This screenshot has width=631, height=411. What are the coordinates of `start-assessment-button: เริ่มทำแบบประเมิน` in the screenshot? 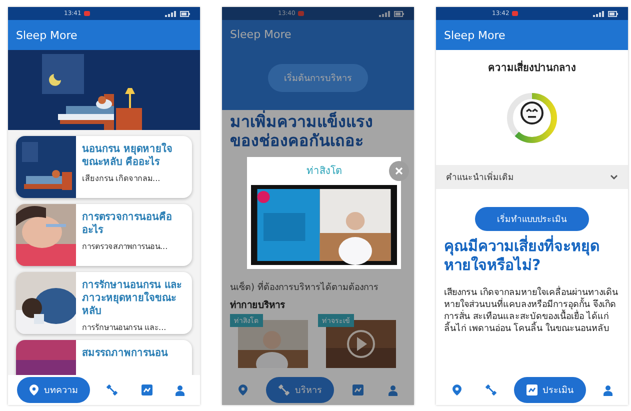 It's located at (532, 219).